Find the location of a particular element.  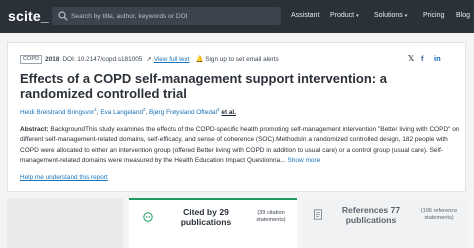

publication-year: 2018 is located at coordinates (52, 59).